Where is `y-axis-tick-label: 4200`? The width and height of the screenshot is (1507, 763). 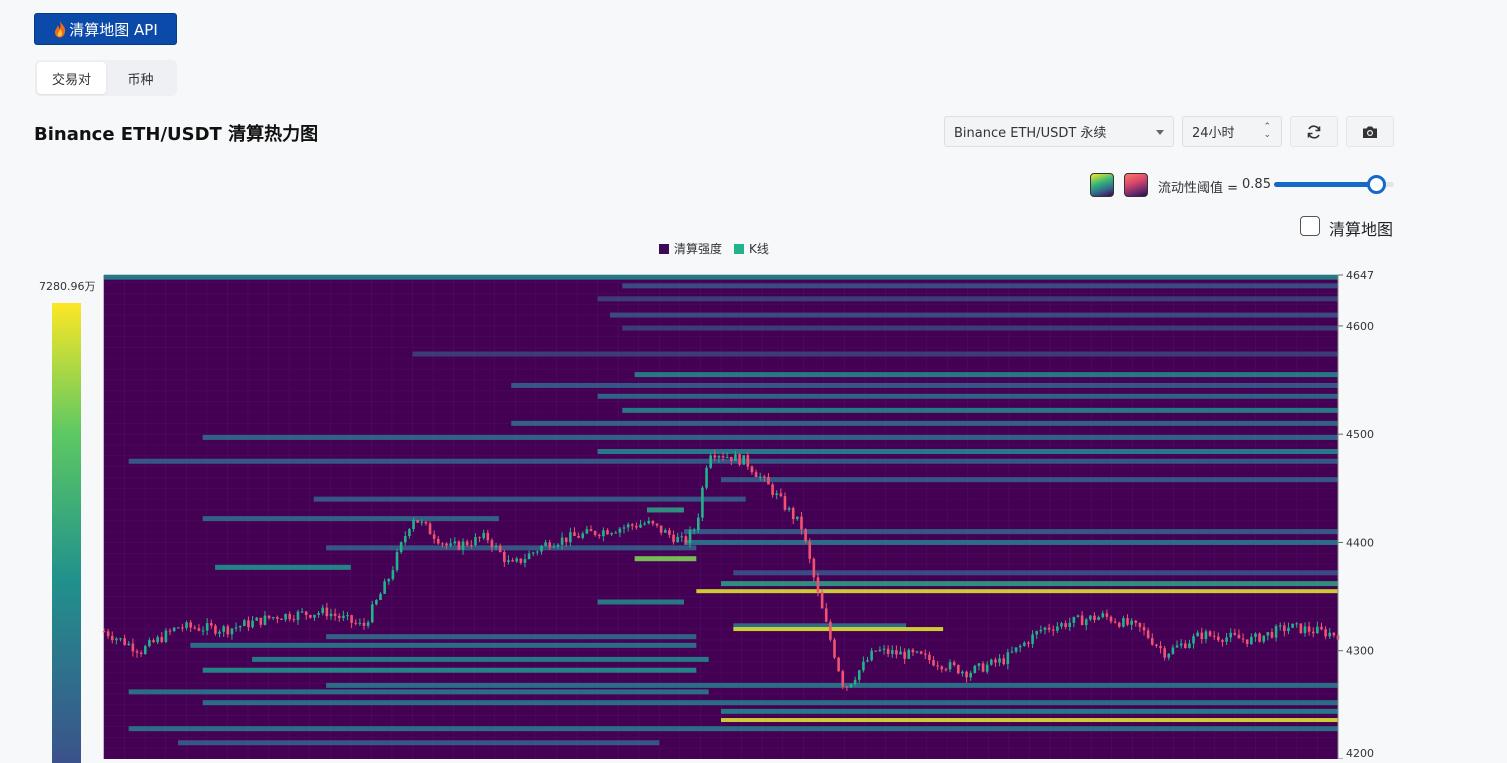 y-axis-tick-label: 4200 is located at coordinates (1360, 753).